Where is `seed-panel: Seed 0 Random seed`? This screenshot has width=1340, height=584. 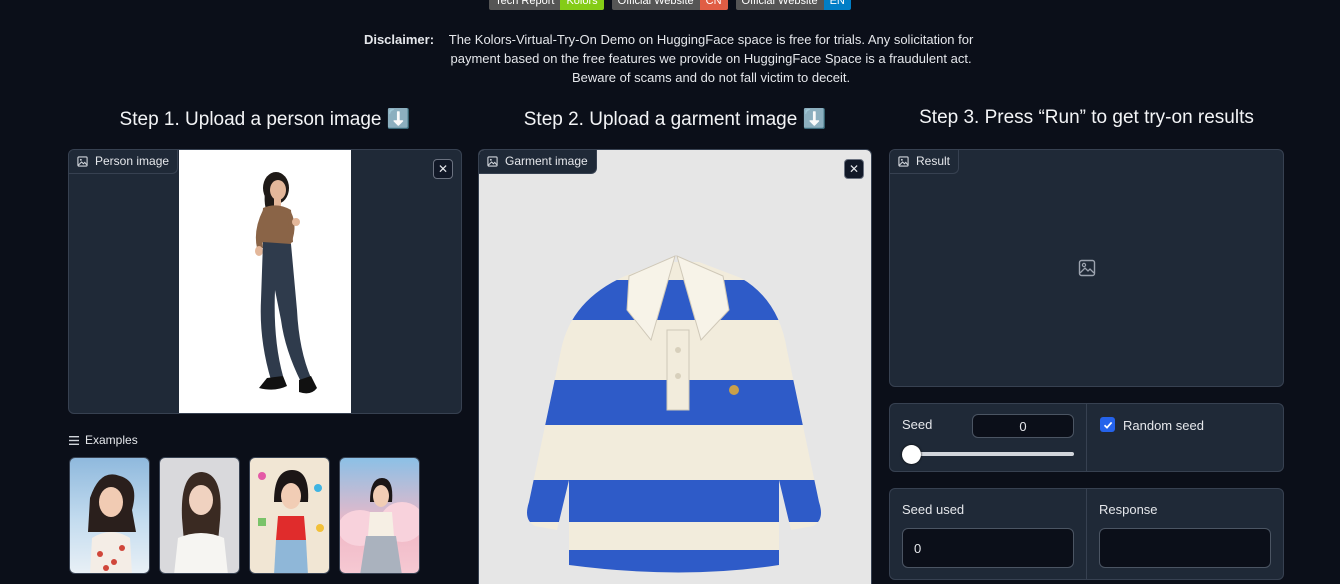
seed-panel: Seed 0 Random seed is located at coordinates (1086, 437).